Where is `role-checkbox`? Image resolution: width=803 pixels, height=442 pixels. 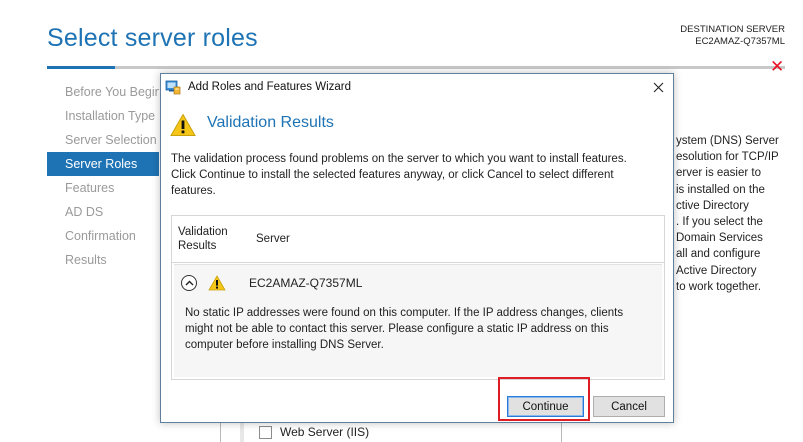
role-checkbox is located at coordinates (265, 432).